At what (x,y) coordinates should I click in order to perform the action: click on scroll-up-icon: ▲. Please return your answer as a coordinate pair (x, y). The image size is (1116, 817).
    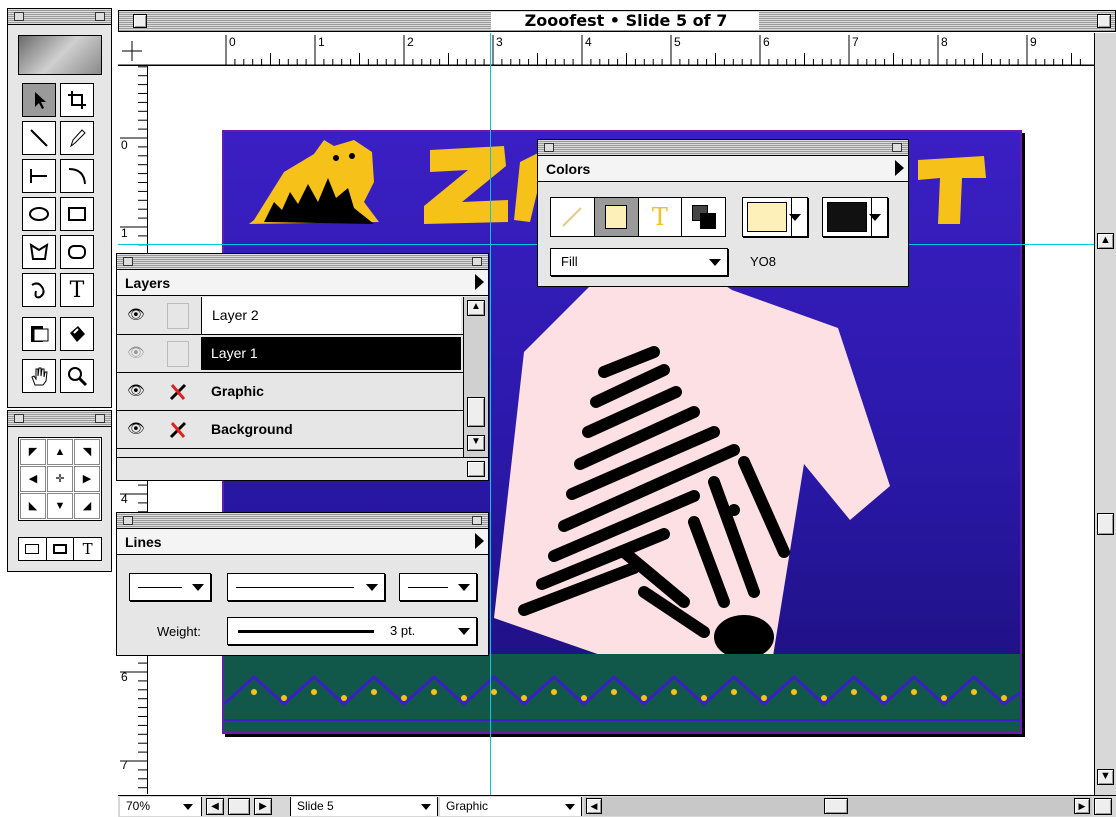
    Looking at the image, I should click on (1105, 241).